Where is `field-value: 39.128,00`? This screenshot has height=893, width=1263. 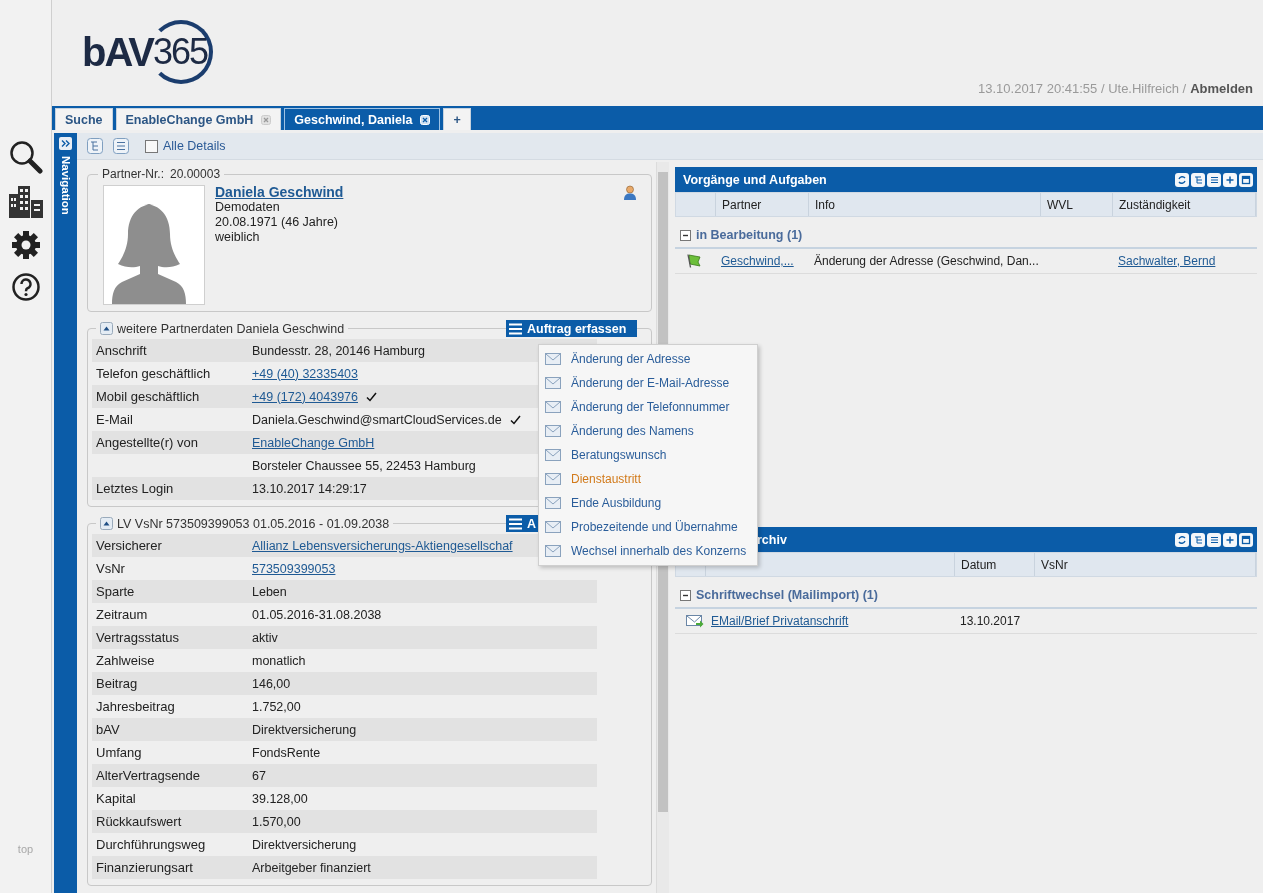
field-value: 39.128,00 is located at coordinates (280, 798).